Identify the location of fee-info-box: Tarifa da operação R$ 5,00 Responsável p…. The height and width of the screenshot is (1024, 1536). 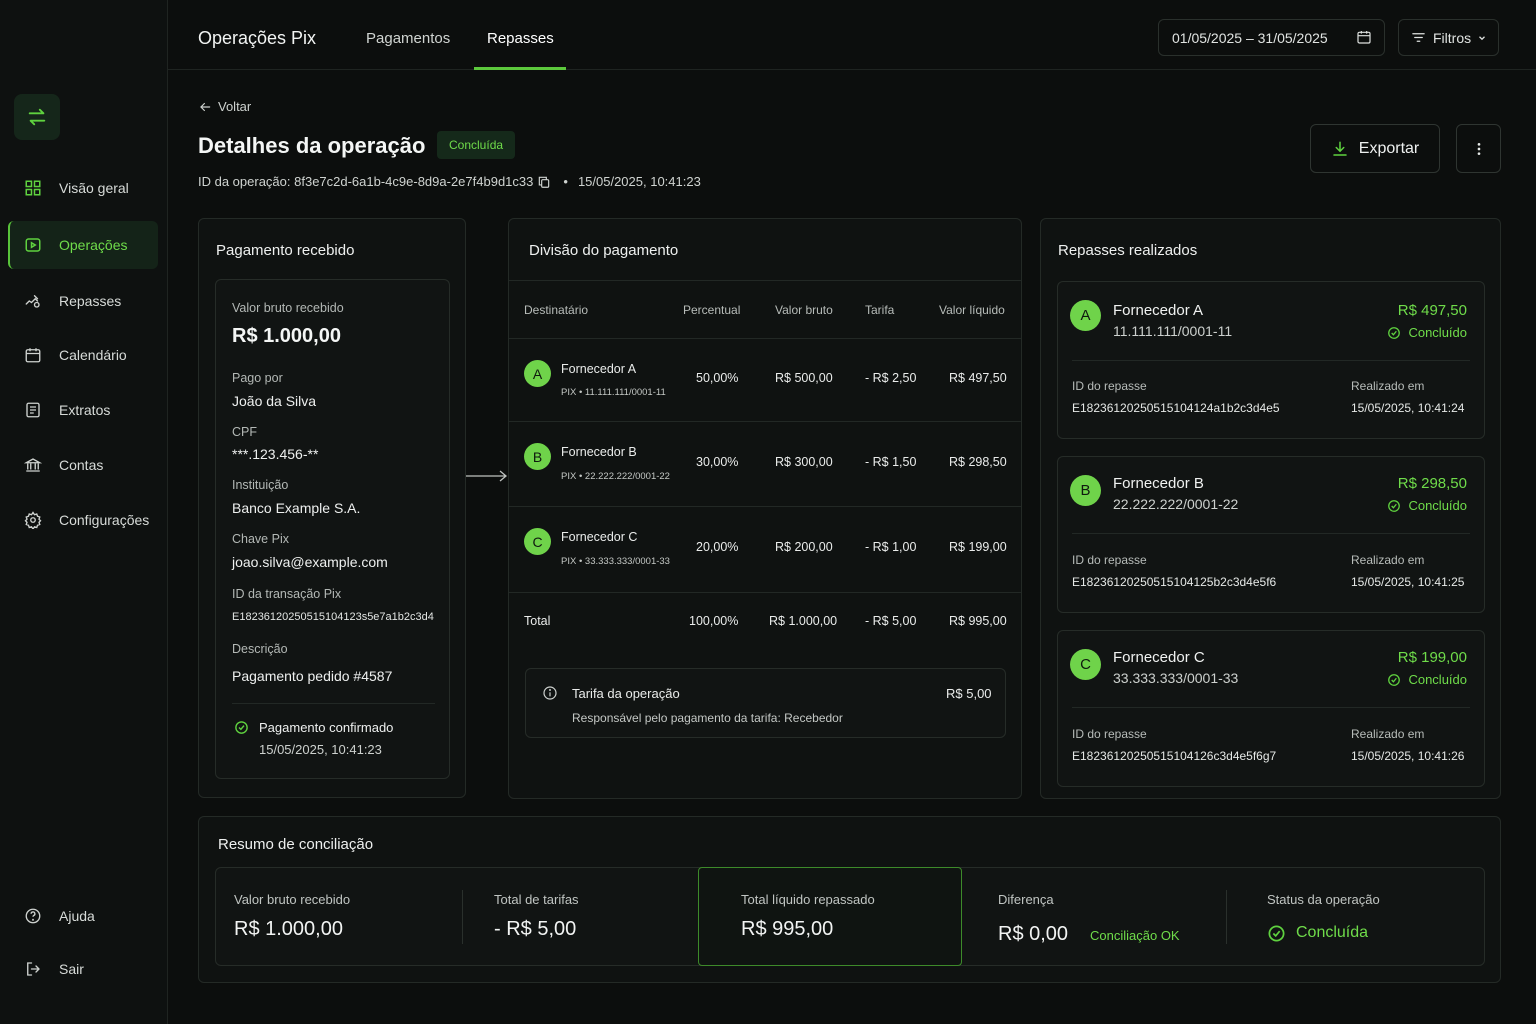
(765, 703).